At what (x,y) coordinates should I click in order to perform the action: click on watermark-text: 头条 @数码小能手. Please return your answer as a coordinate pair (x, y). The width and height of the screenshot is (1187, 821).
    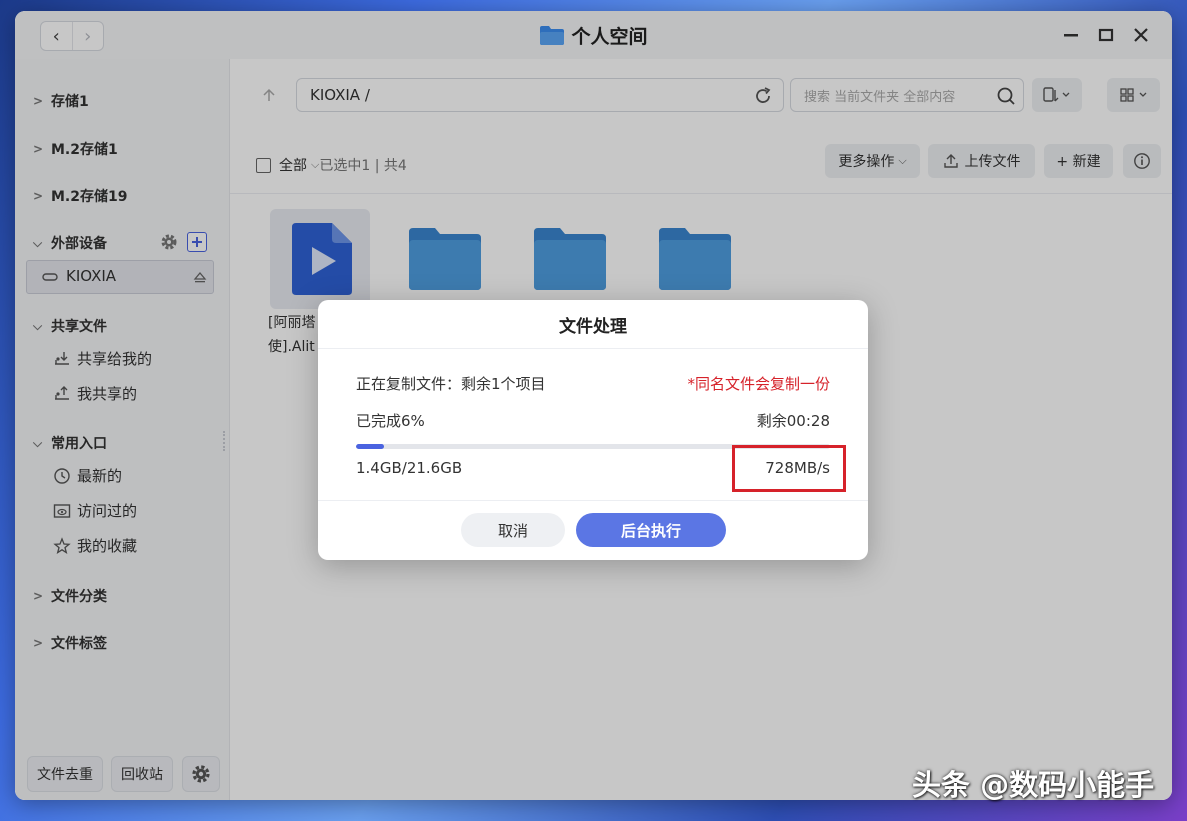
    Looking at the image, I should click on (1033, 785).